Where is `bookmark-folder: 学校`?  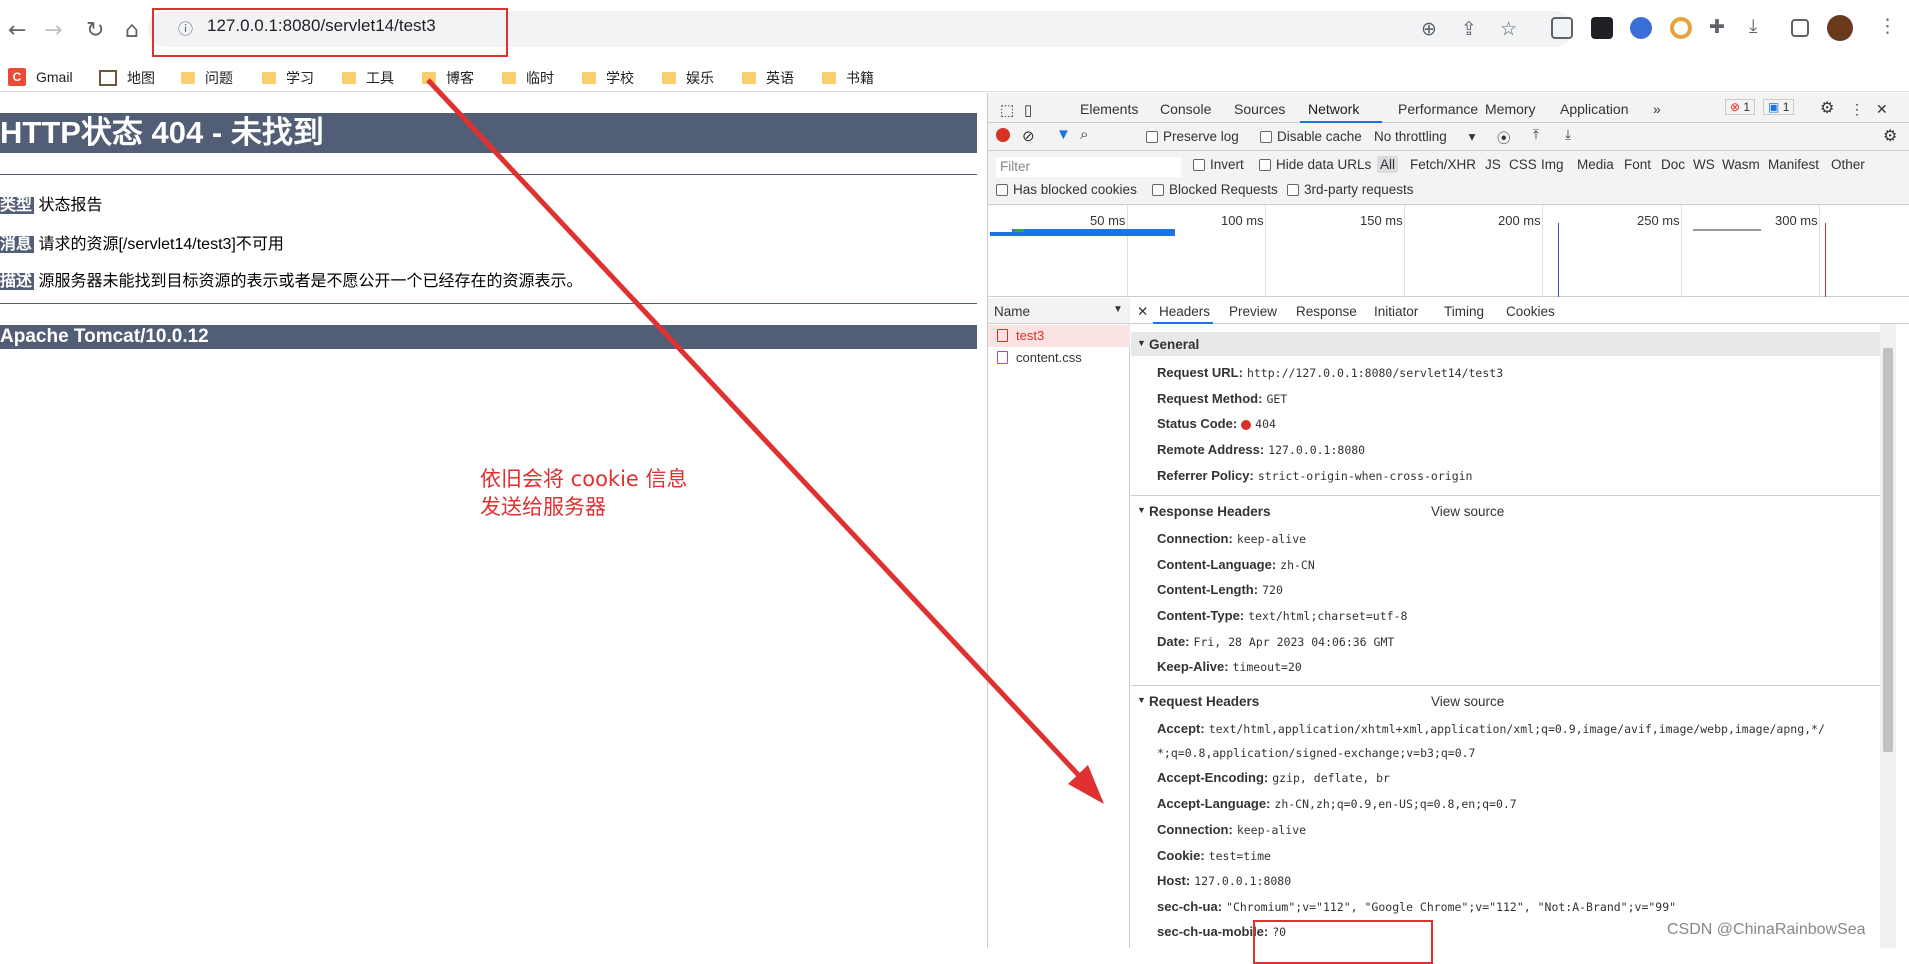 bookmark-folder: 学校 is located at coordinates (608, 78).